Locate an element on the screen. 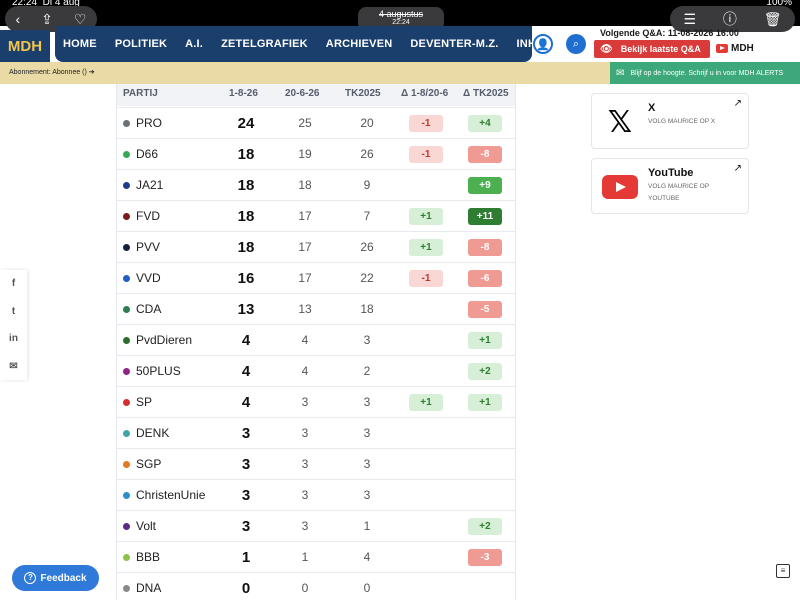  table-row: DENK 3 3 3 is located at coordinates (316, 432).